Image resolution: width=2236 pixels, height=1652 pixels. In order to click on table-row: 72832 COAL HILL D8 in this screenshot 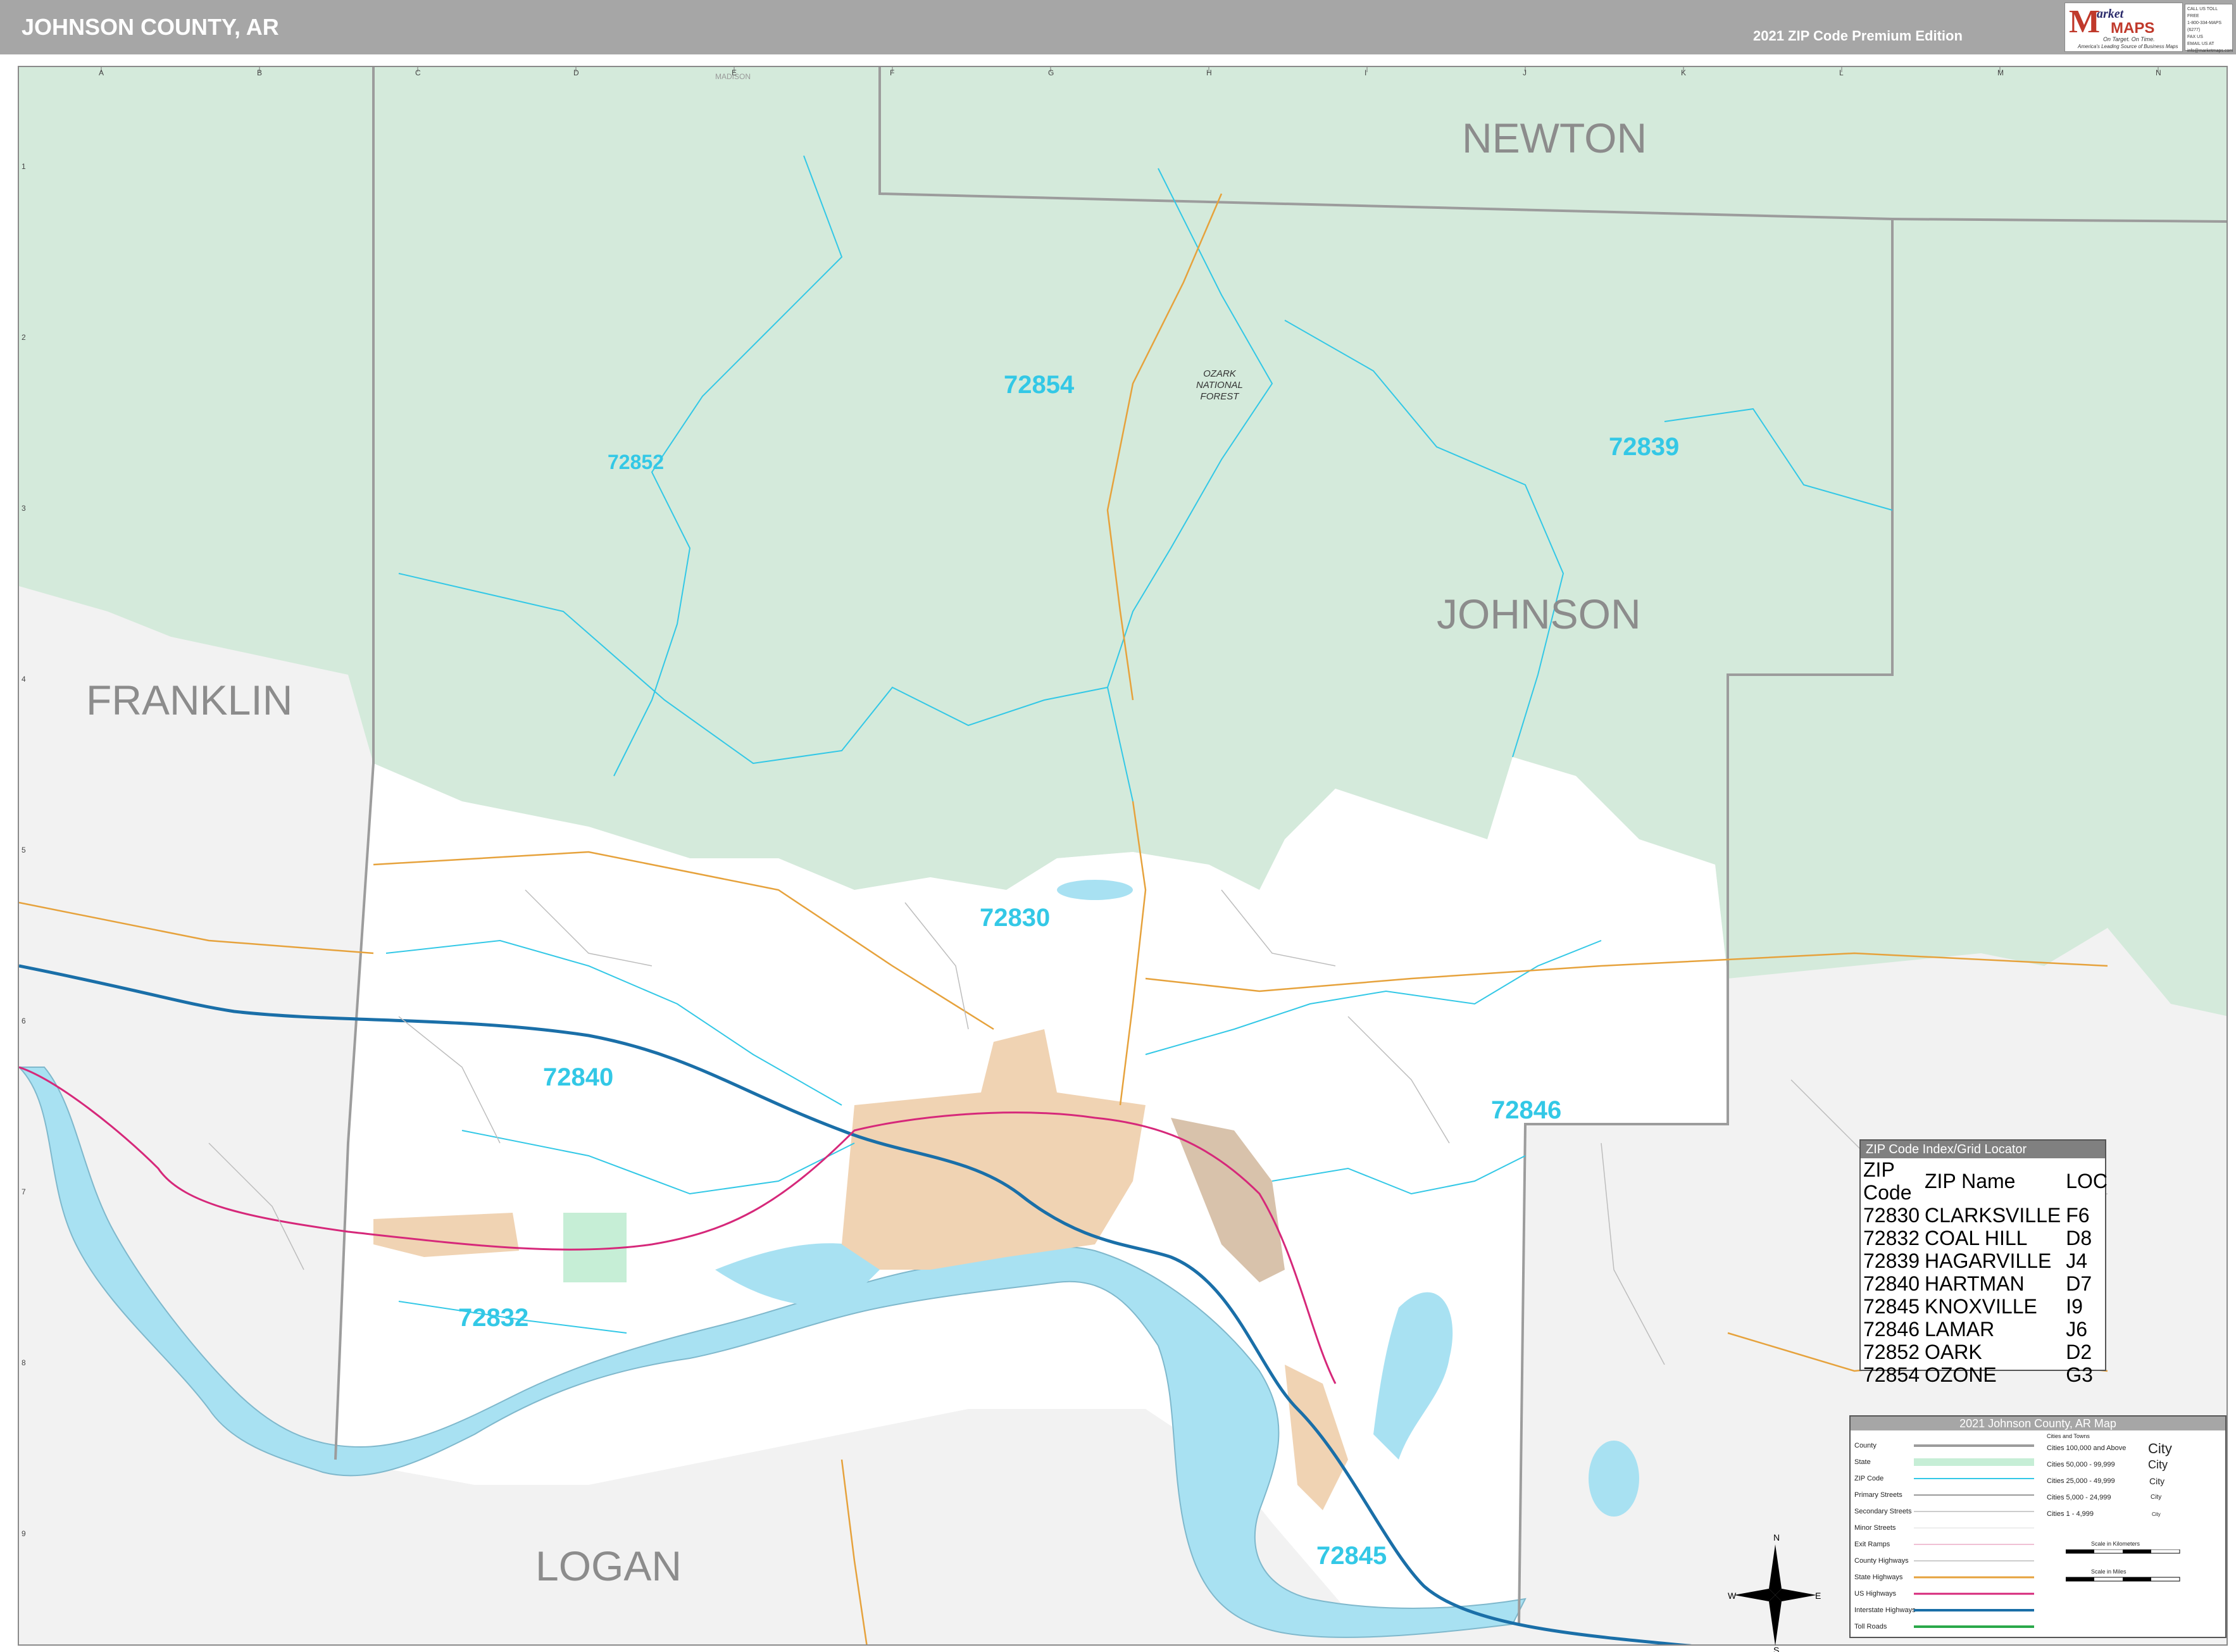, I will do `click(1986, 1238)`.